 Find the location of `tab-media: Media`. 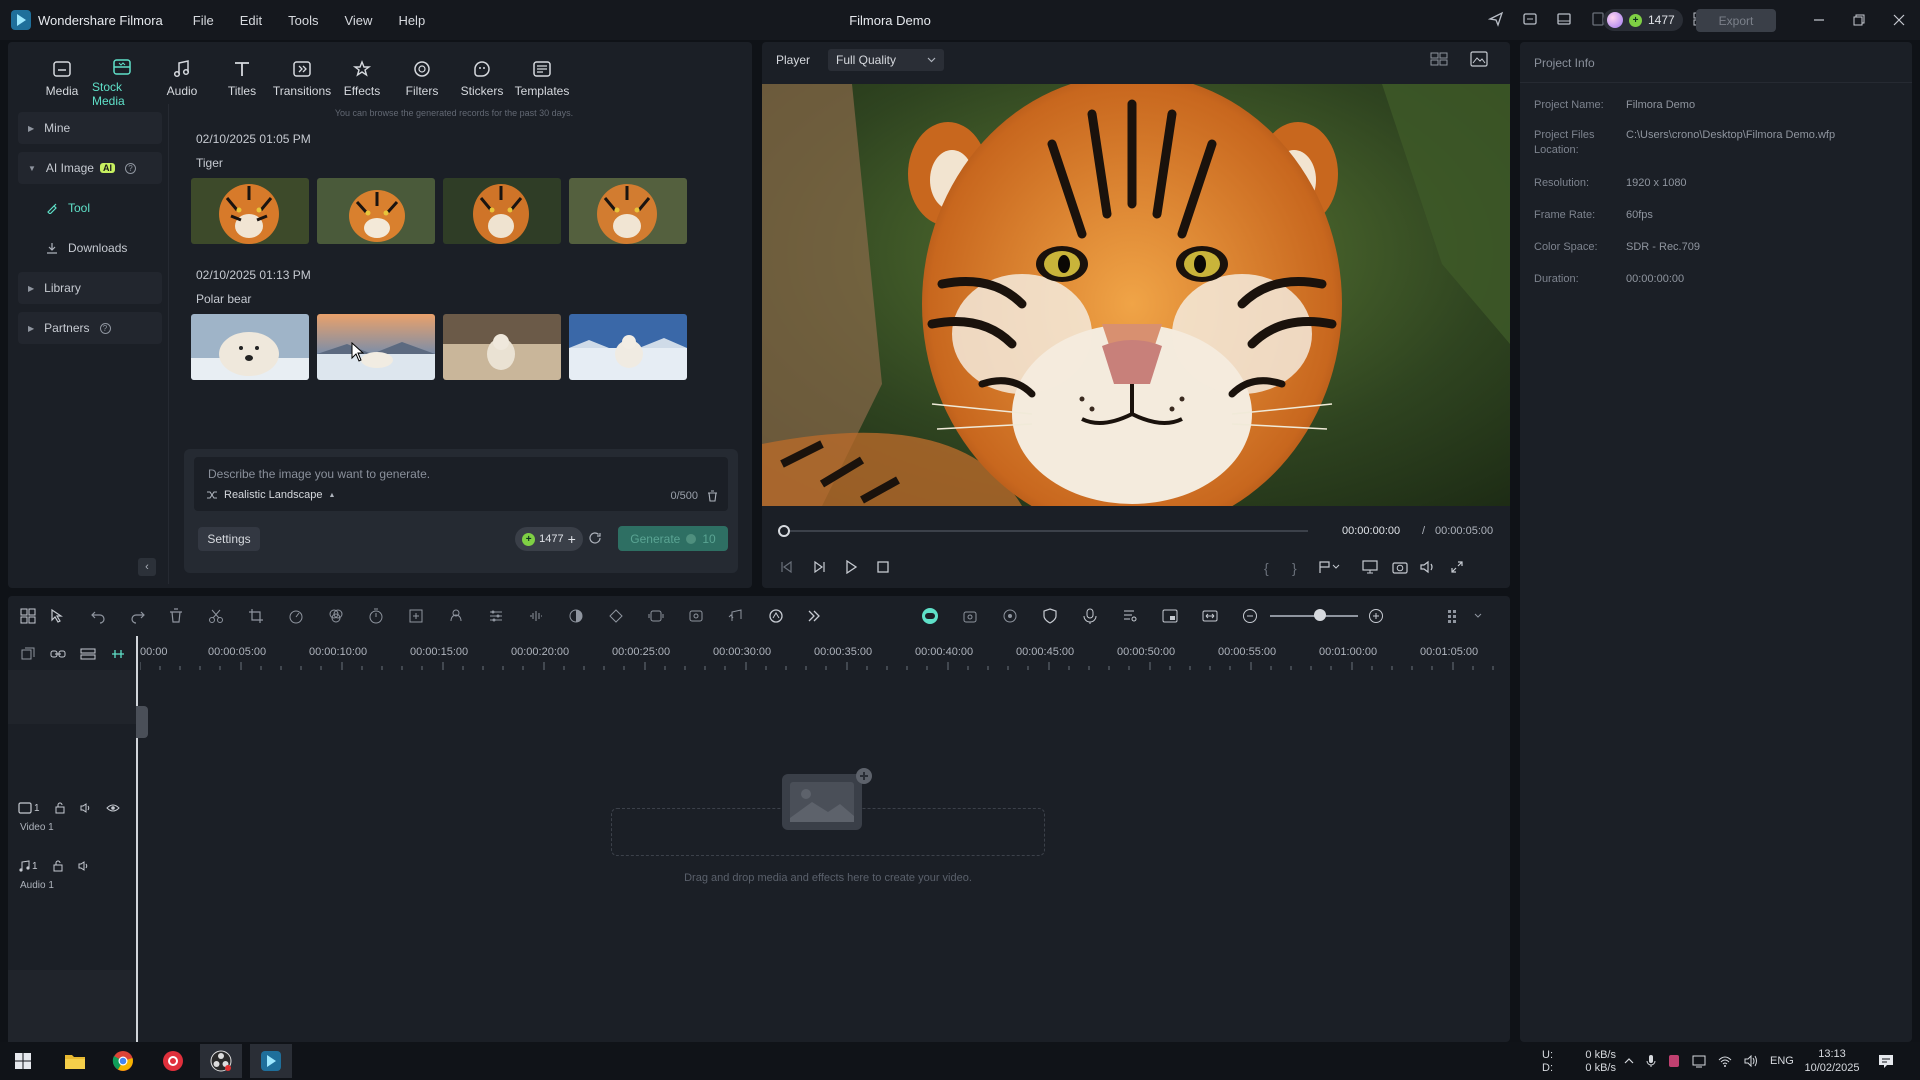

tab-media: Media is located at coordinates (62, 73).